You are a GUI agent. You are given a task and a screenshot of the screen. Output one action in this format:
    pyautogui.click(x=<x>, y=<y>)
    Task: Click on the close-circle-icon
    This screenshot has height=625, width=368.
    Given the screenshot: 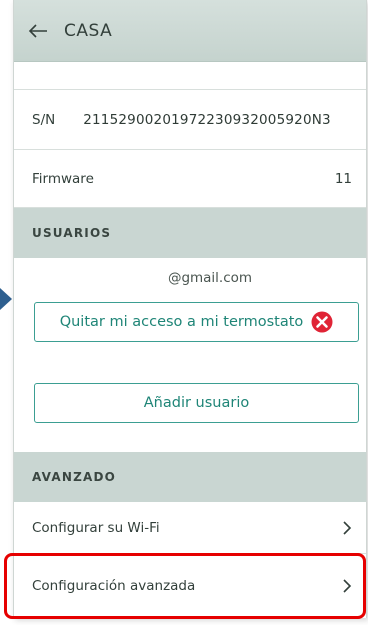 What is the action you would take?
    pyautogui.click(x=322, y=322)
    